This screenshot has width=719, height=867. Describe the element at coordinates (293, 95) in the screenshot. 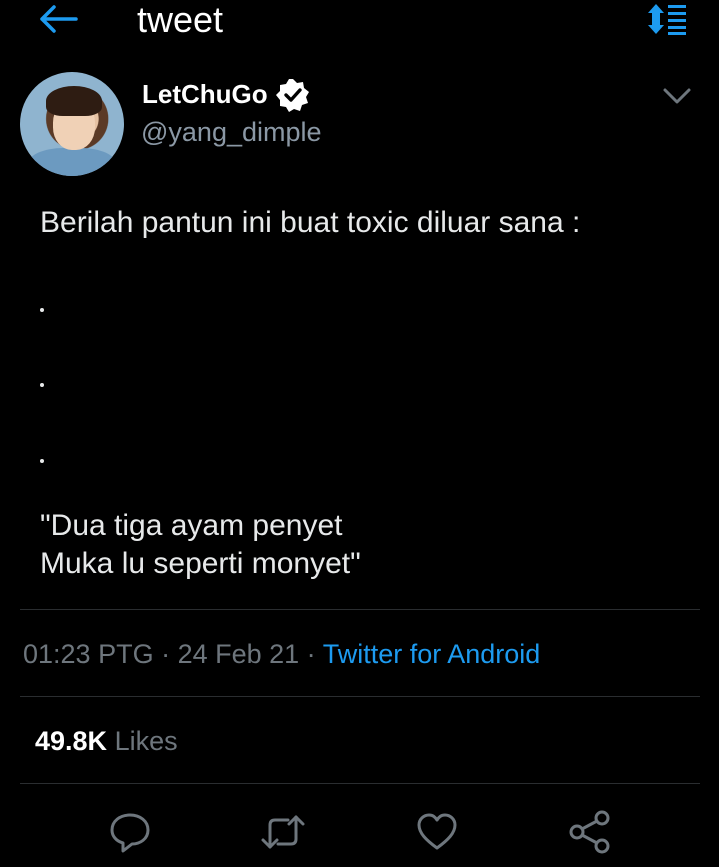

I see `verified-badge-icon` at that location.